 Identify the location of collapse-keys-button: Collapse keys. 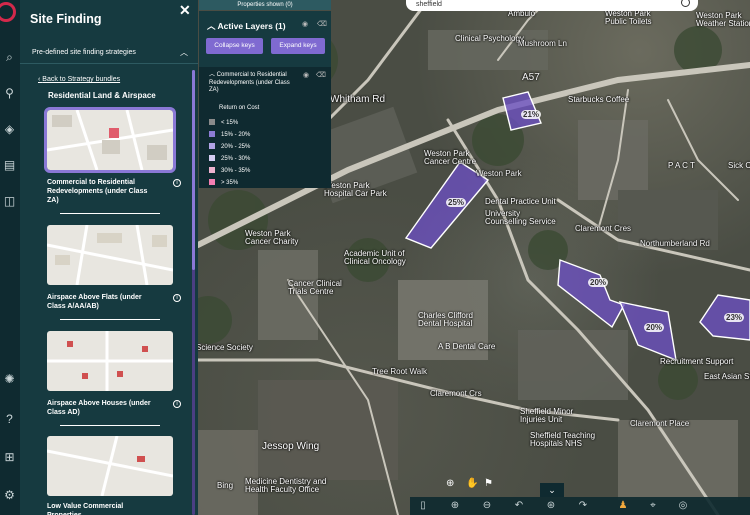
(234, 46).